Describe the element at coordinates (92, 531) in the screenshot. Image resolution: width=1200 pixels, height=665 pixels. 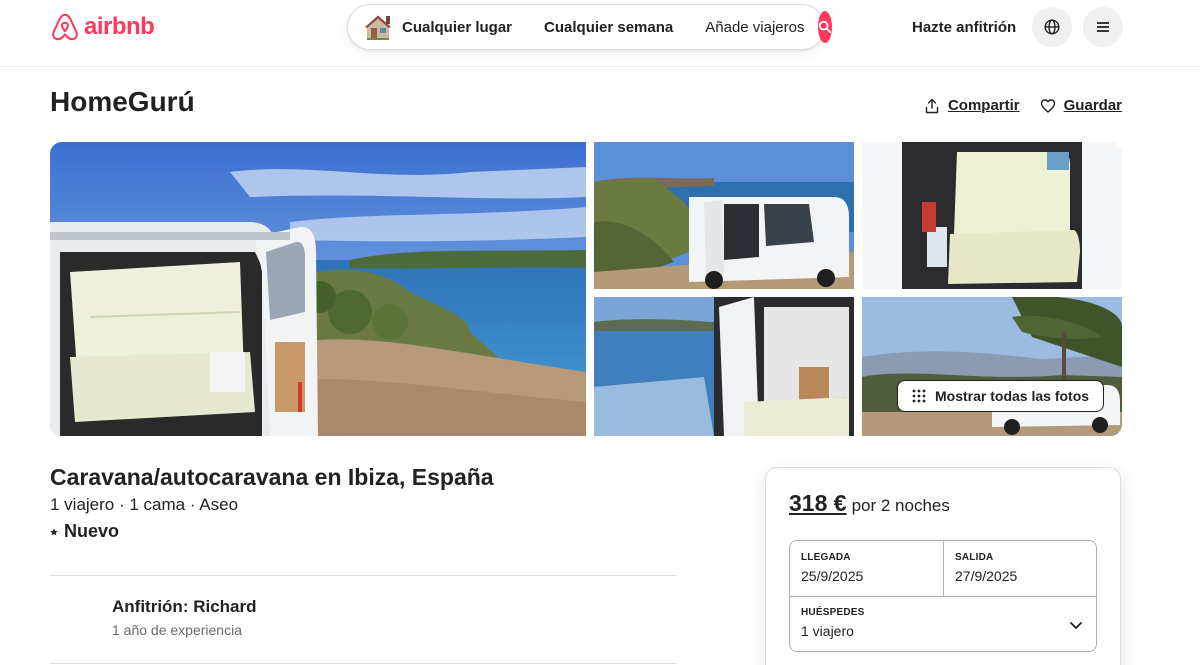
I see `rating-label: Nuevo` at that location.